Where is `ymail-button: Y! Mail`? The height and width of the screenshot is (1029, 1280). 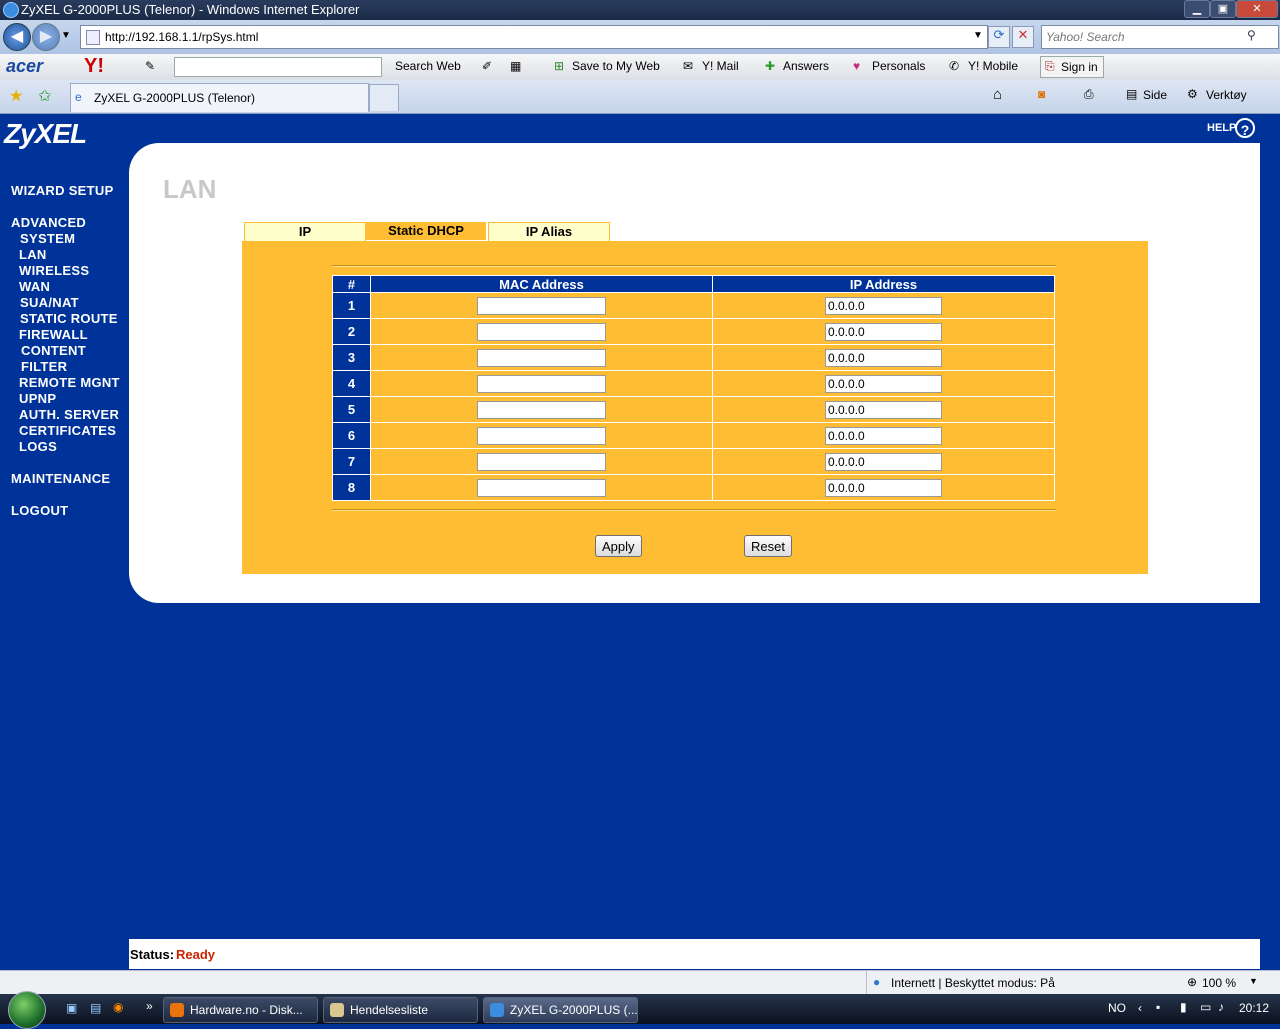 ymail-button: Y! Mail is located at coordinates (720, 66).